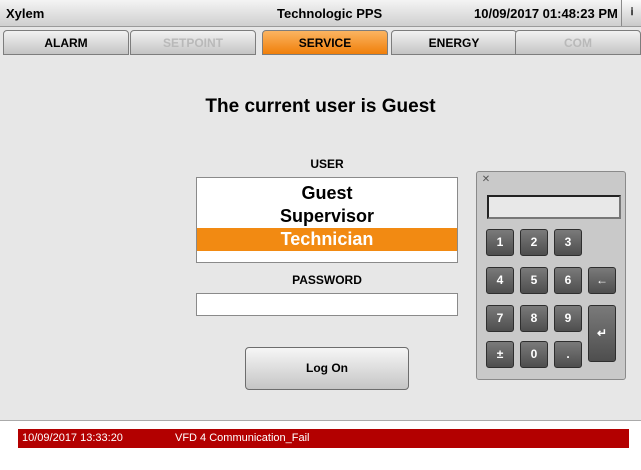 The width and height of the screenshot is (641, 470). I want to click on user-option-technician: Technician, so click(327, 239).